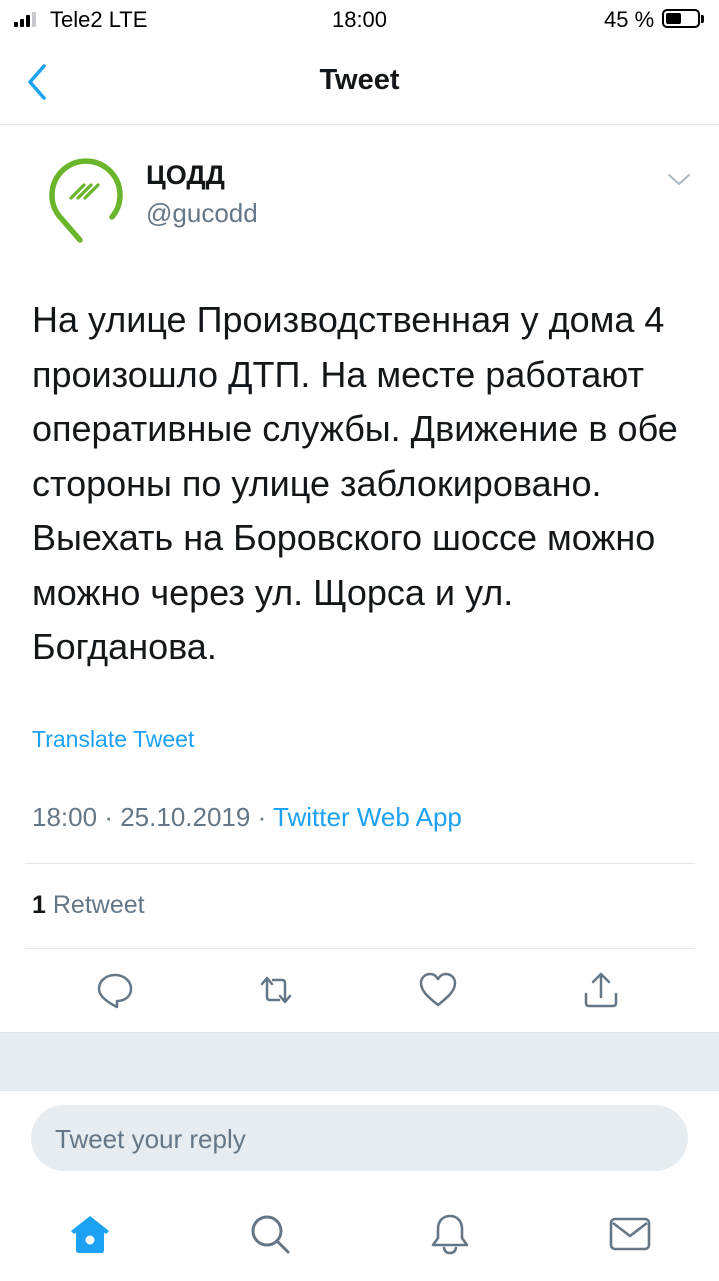 This screenshot has height=1281, width=719. What do you see at coordinates (359, 1138) in the screenshot?
I see `reply-input: Tweet your reply` at bounding box center [359, 1138].